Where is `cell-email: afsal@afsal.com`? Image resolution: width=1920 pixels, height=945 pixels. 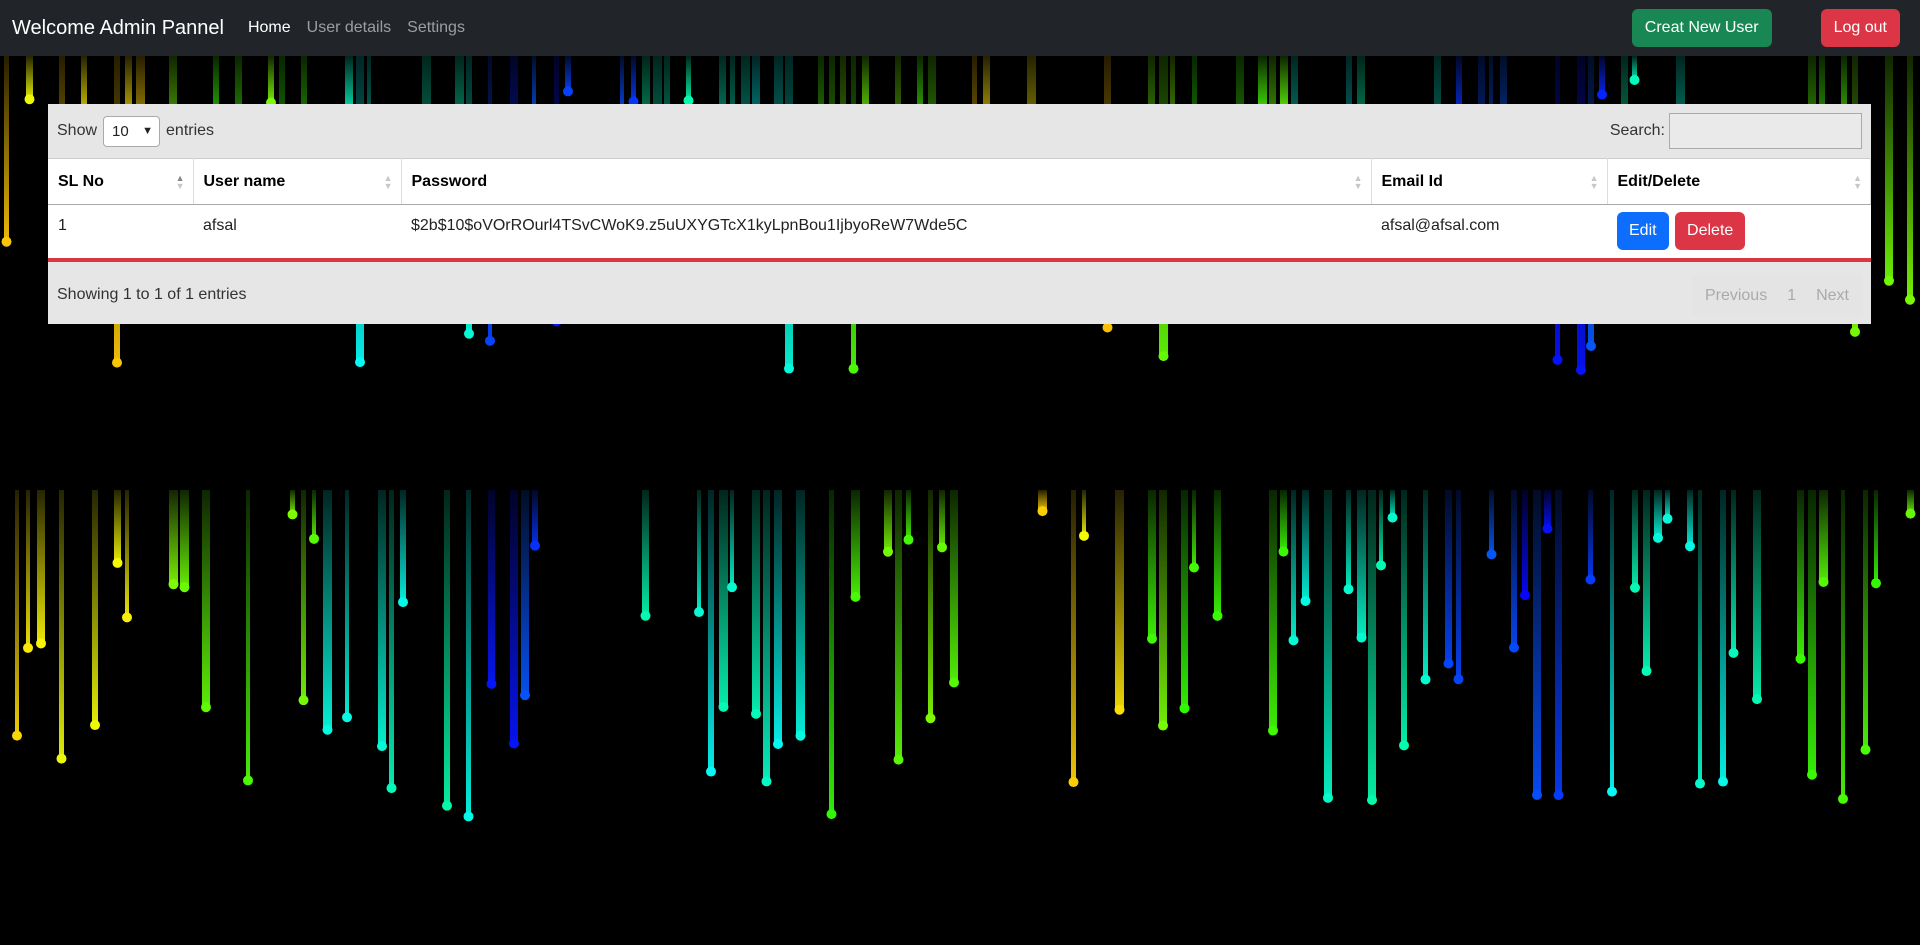 cell-email: afsal@afsal.com is located at coordinates (1489, 233).